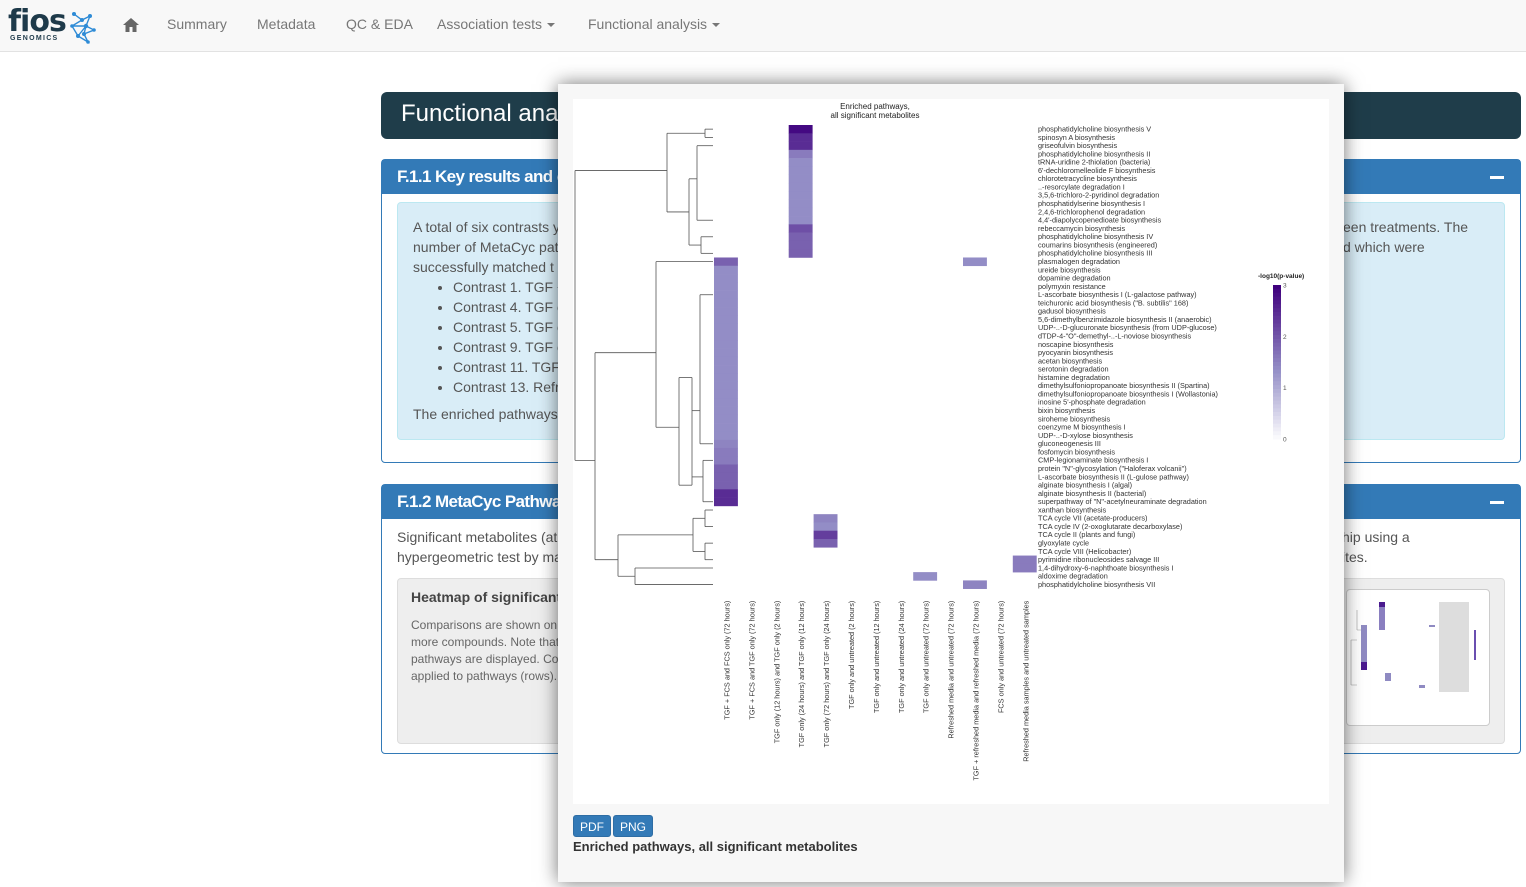  What do you see at coordinates (1285, 337) in the screenshot?
I see `colorbar-tick: 2` at bounding box center [1285, 337].